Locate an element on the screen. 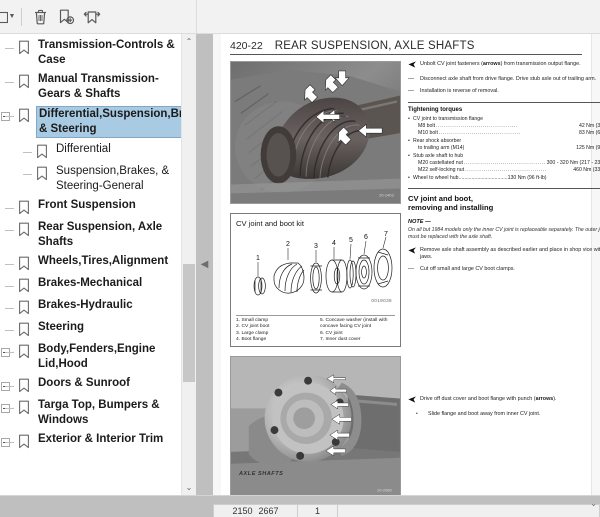 Image resolution: width=600 pixels, height=517 pixels. torque-value: 83 Nm (60 ft-lb) is located at coordinates (589, 132).